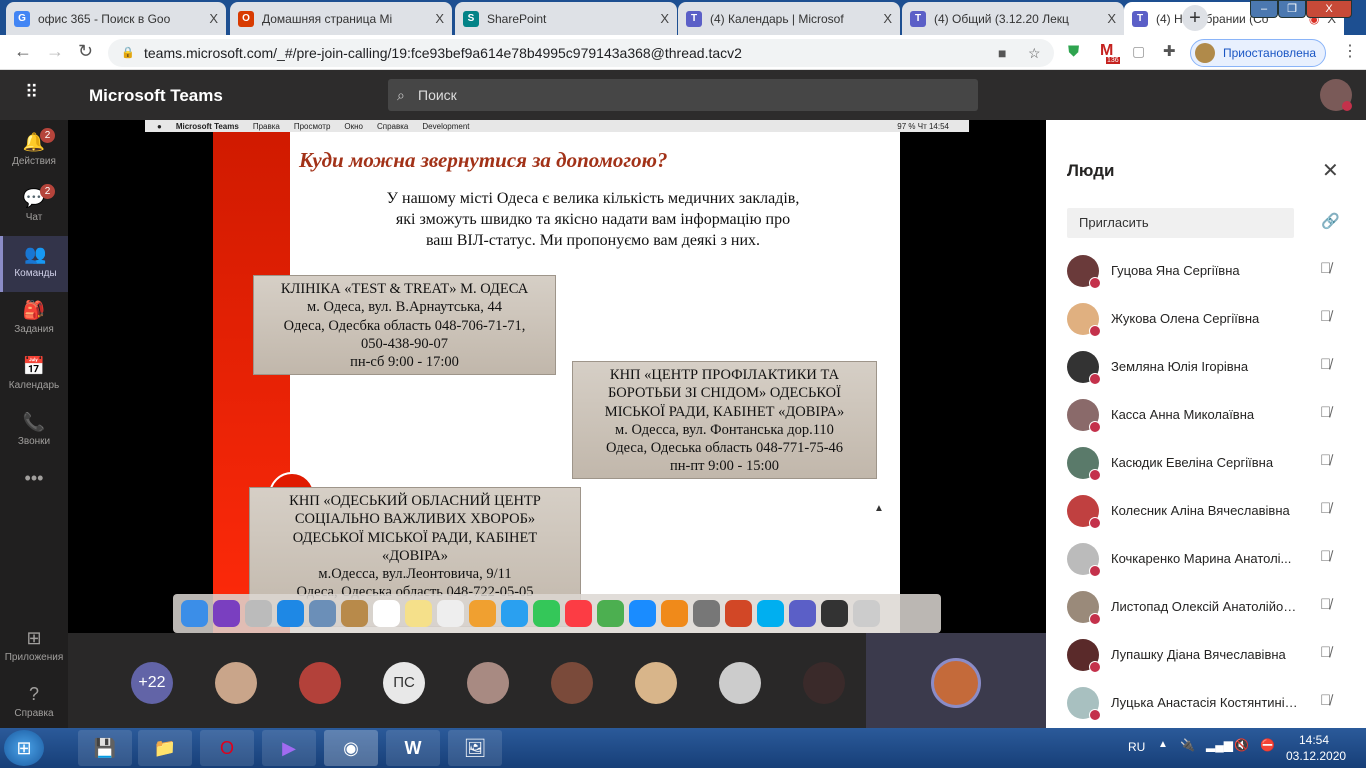 The height and width of the screenshot is (768, 1366). I want to click on participant-avatar, so click(1084, 368).